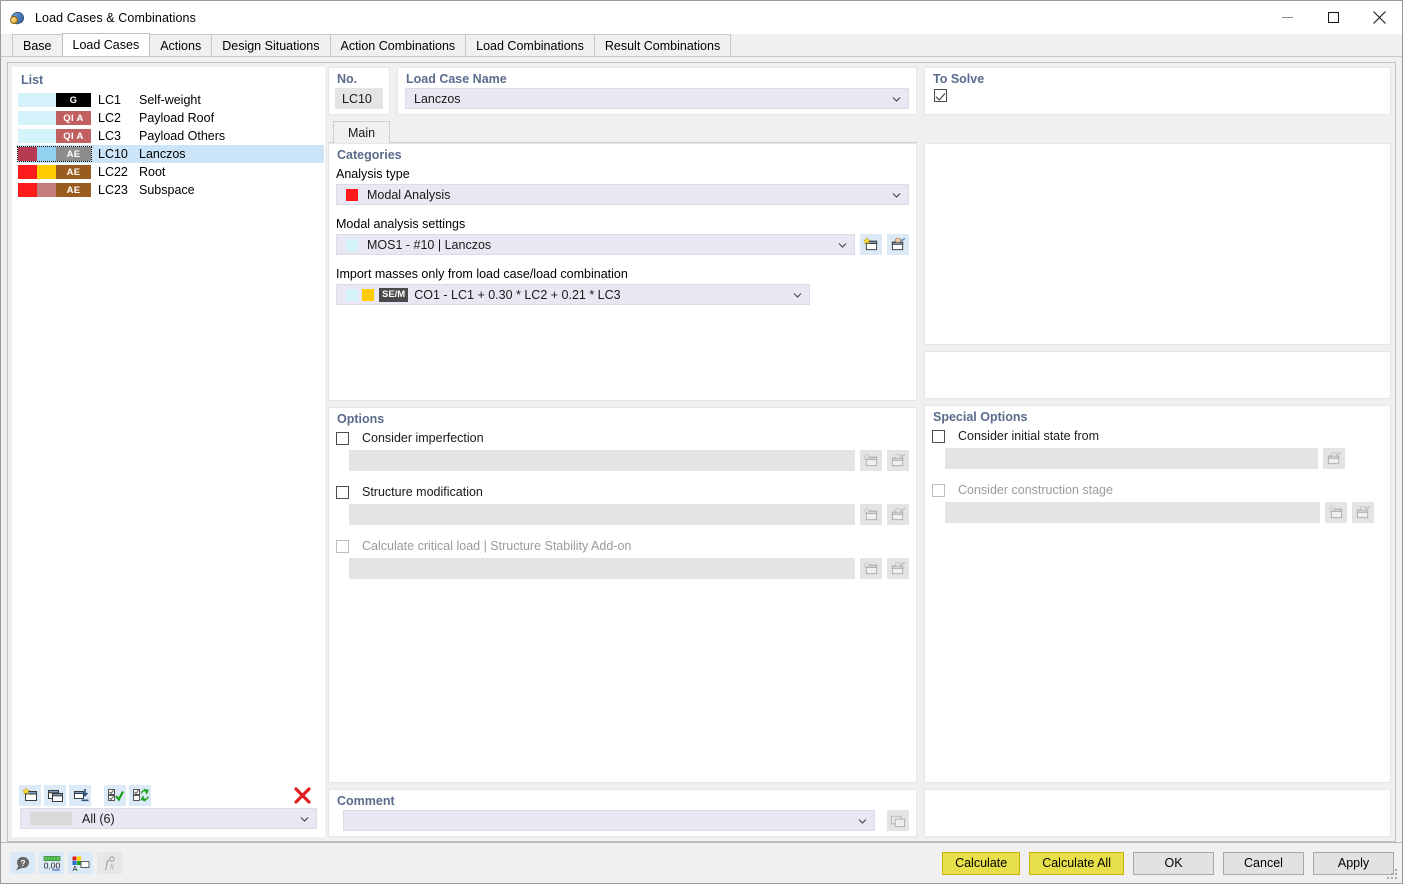 This screenshot has height=884, width=1403. Describe the element at coordinates (898, 820) in the screenshot. I see `comment-library-button` at that location.